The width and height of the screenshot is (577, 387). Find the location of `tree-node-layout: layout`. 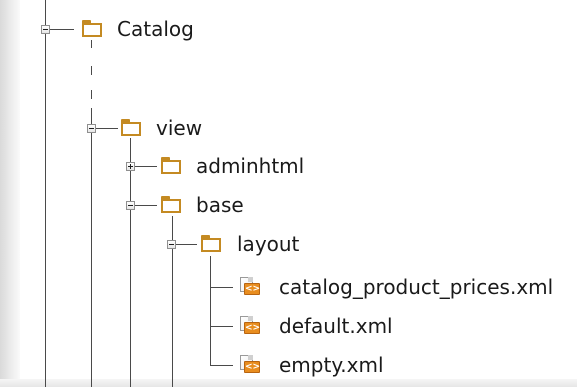

tree-node-layout: layout is located at coordinates (268, 244).